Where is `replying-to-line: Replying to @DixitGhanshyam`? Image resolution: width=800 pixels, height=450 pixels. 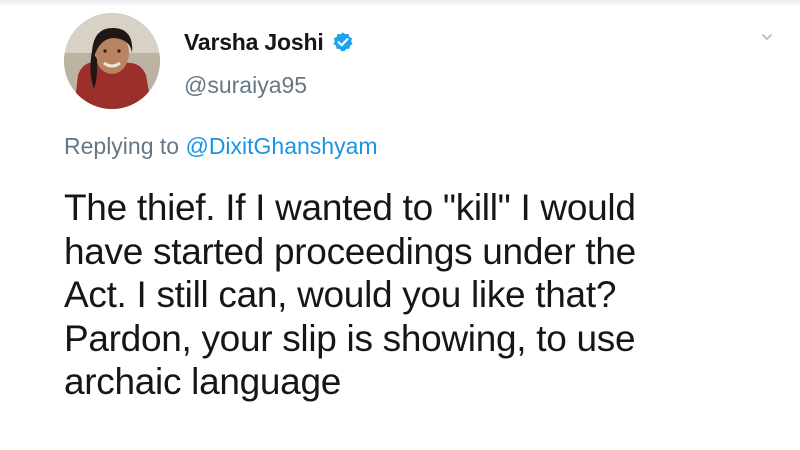
replying-to-line: Replying to @DixitGhanshyam is located at coordinates (221, 146).